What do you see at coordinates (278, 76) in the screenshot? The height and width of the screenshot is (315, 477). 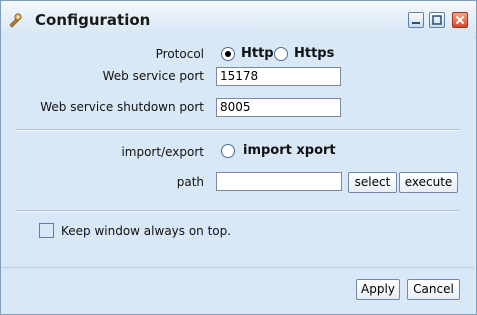 I see `web-service-port-field: 15178` at bounding box center [278, 76].